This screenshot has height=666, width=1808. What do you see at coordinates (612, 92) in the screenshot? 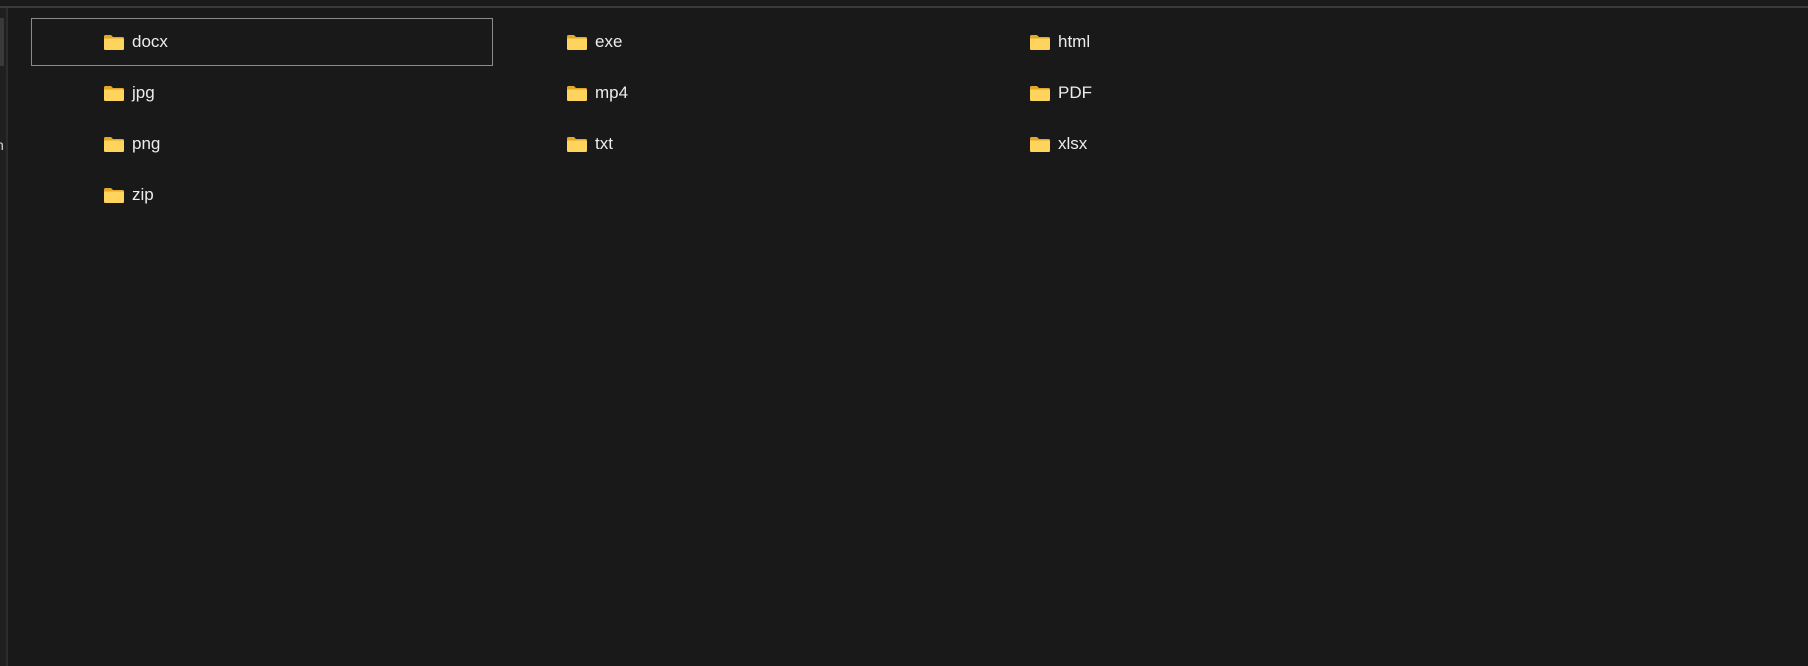
I see `folder-name: mp4` at bounding box center [612, 92].